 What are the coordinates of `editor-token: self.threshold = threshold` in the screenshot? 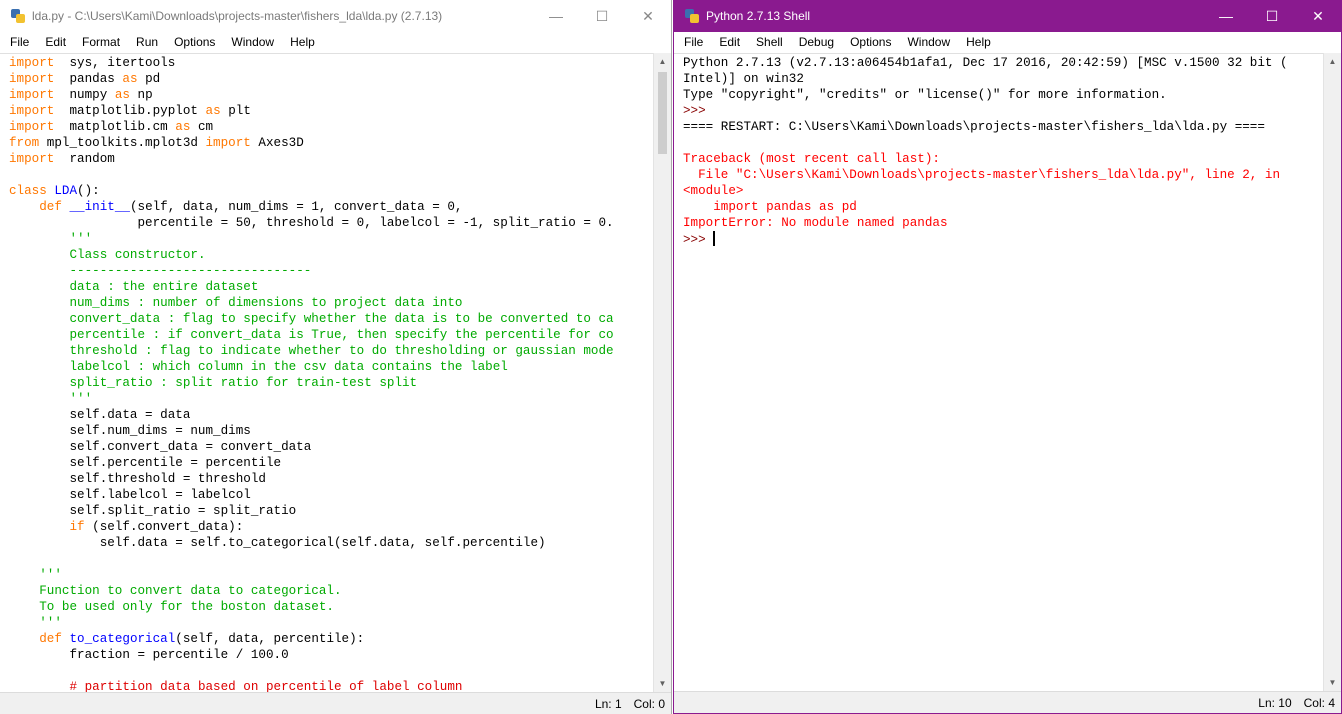 It's located at (137, 479).